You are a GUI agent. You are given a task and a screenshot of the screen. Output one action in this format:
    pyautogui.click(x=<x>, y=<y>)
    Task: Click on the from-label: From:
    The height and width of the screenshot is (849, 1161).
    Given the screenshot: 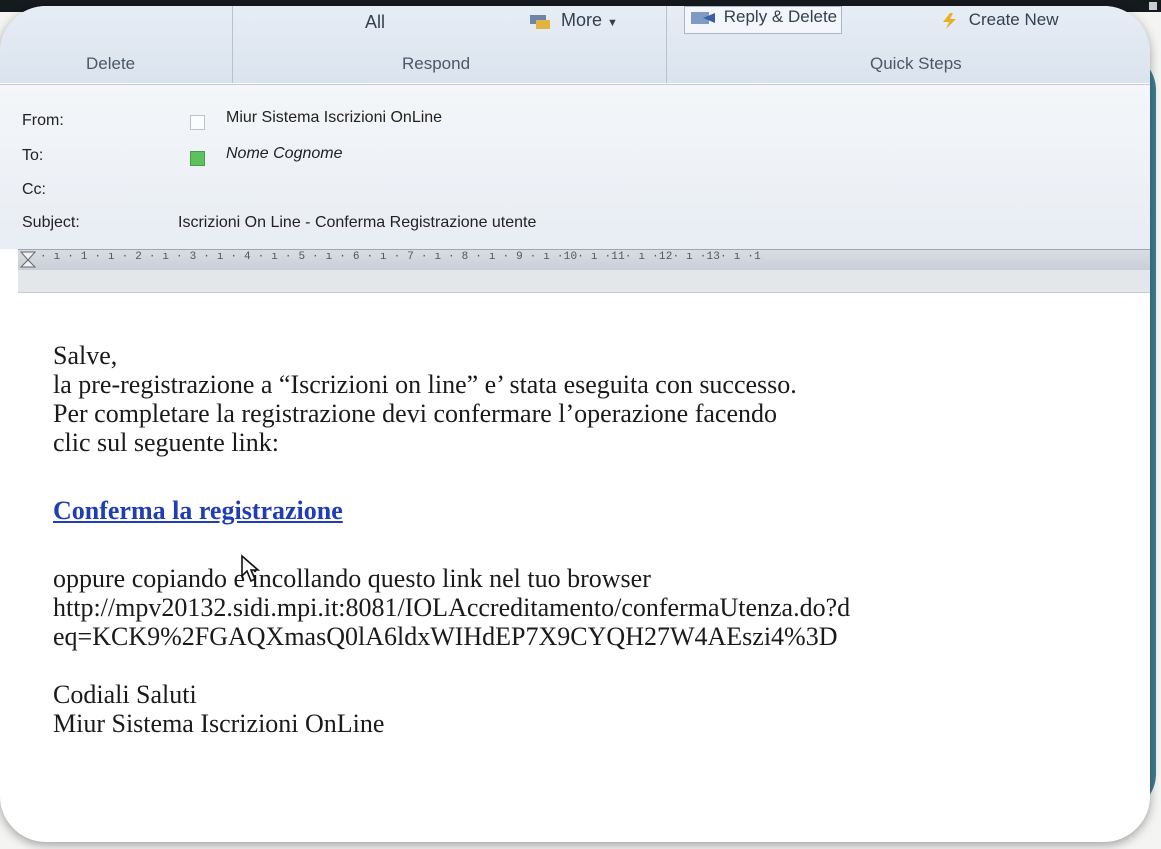 What is the action you would take?
    pyautogui.click(x=43, y=120)
    